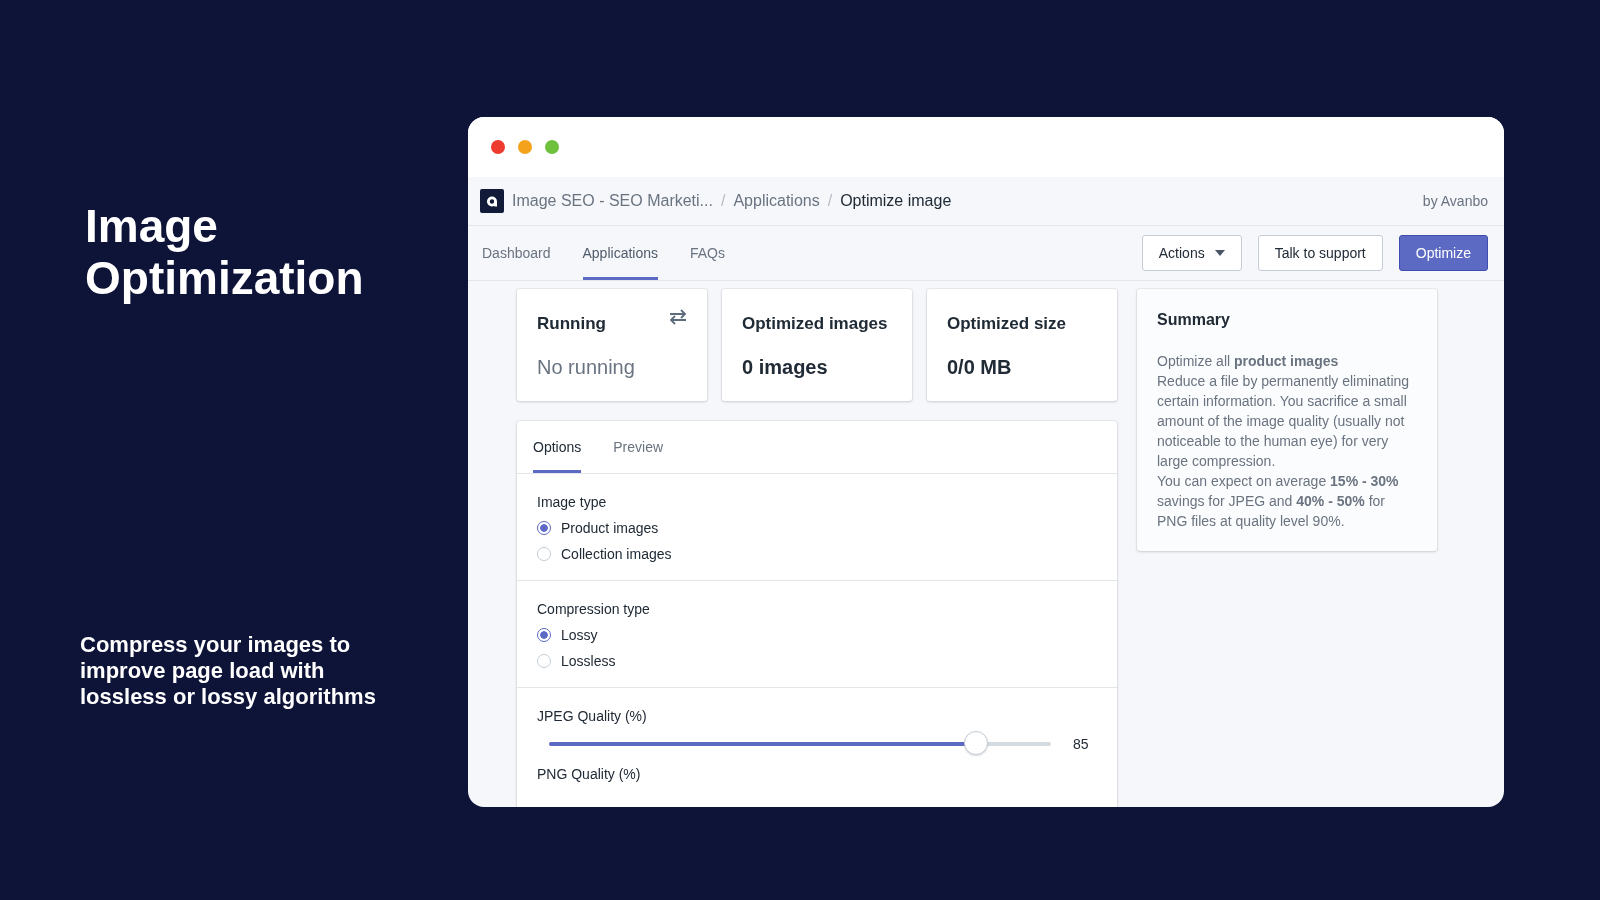  I want to click on nav-tab: Applications, so click(620, 253).